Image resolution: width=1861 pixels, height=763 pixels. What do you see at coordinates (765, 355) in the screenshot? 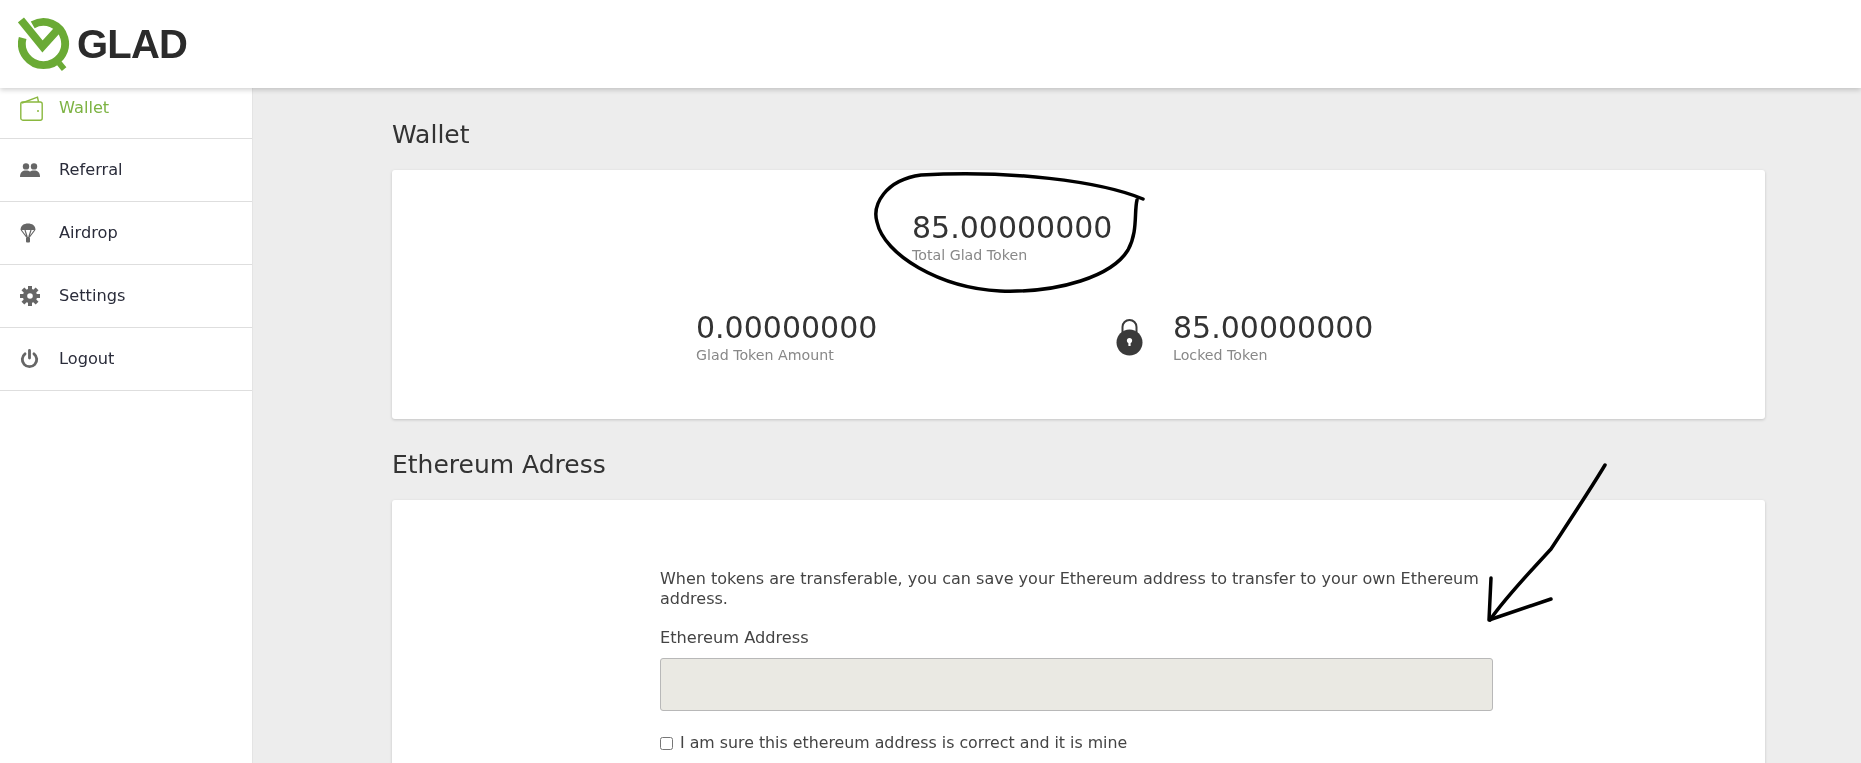
I see `token-caption: Glad Token Amount` at bounding box center [765, 355].